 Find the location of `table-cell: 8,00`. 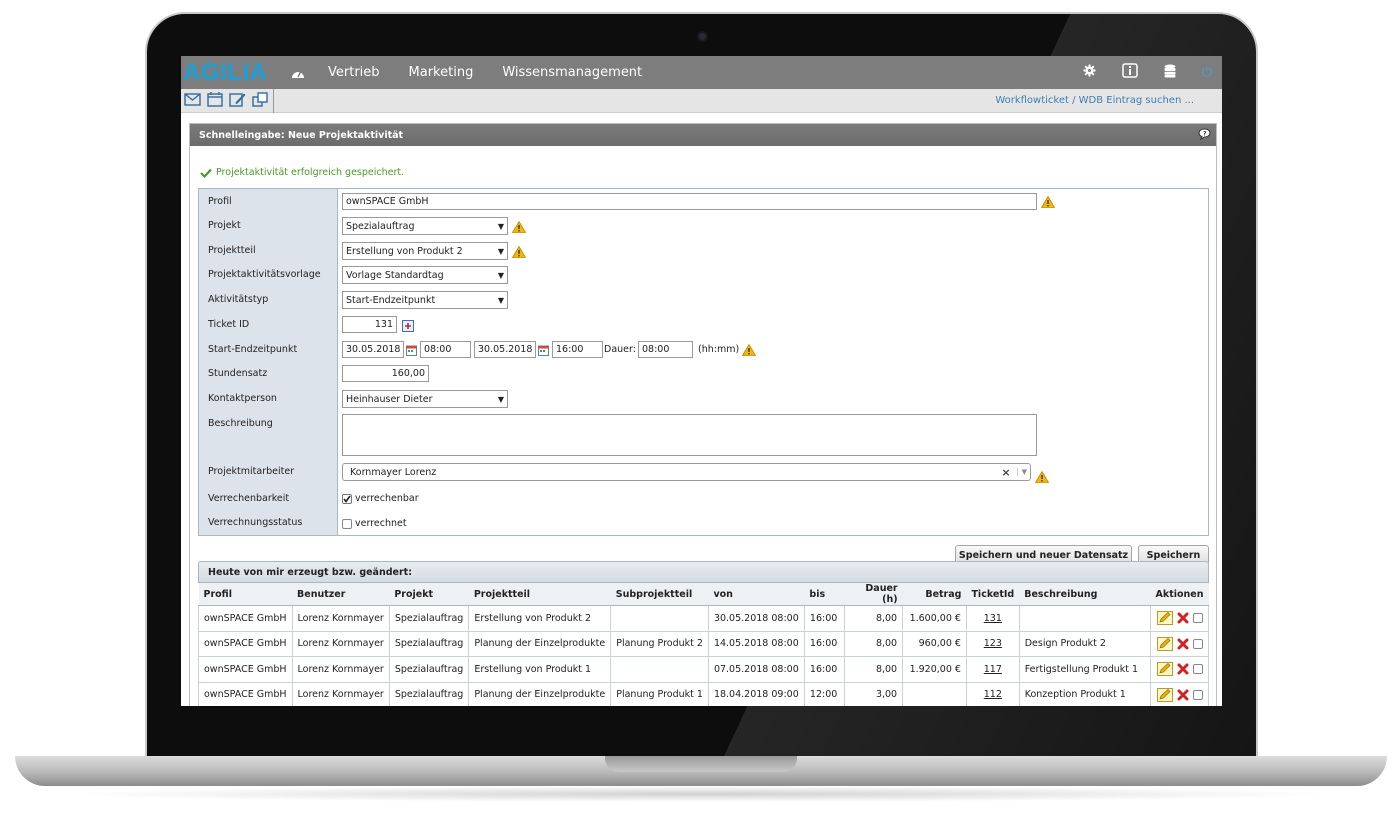

table-cell: 8,00 is located at coordinates (873, 618).